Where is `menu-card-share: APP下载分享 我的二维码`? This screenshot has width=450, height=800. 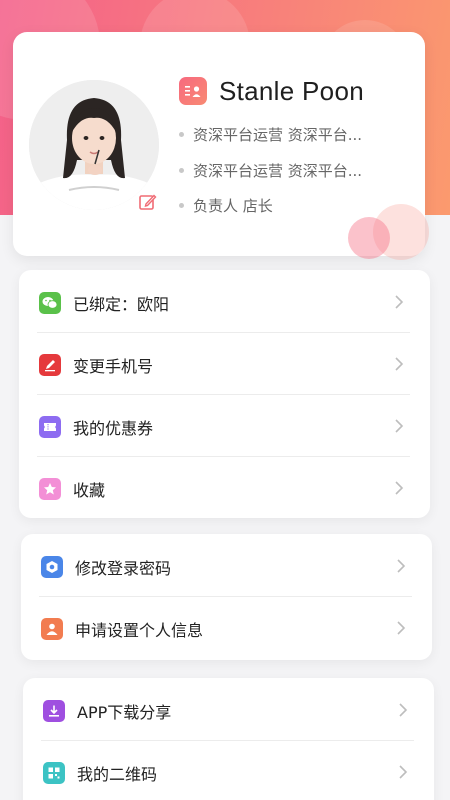 menu-card-share: APP下载分享 我的二维码 is located at coordinates (228, 739).